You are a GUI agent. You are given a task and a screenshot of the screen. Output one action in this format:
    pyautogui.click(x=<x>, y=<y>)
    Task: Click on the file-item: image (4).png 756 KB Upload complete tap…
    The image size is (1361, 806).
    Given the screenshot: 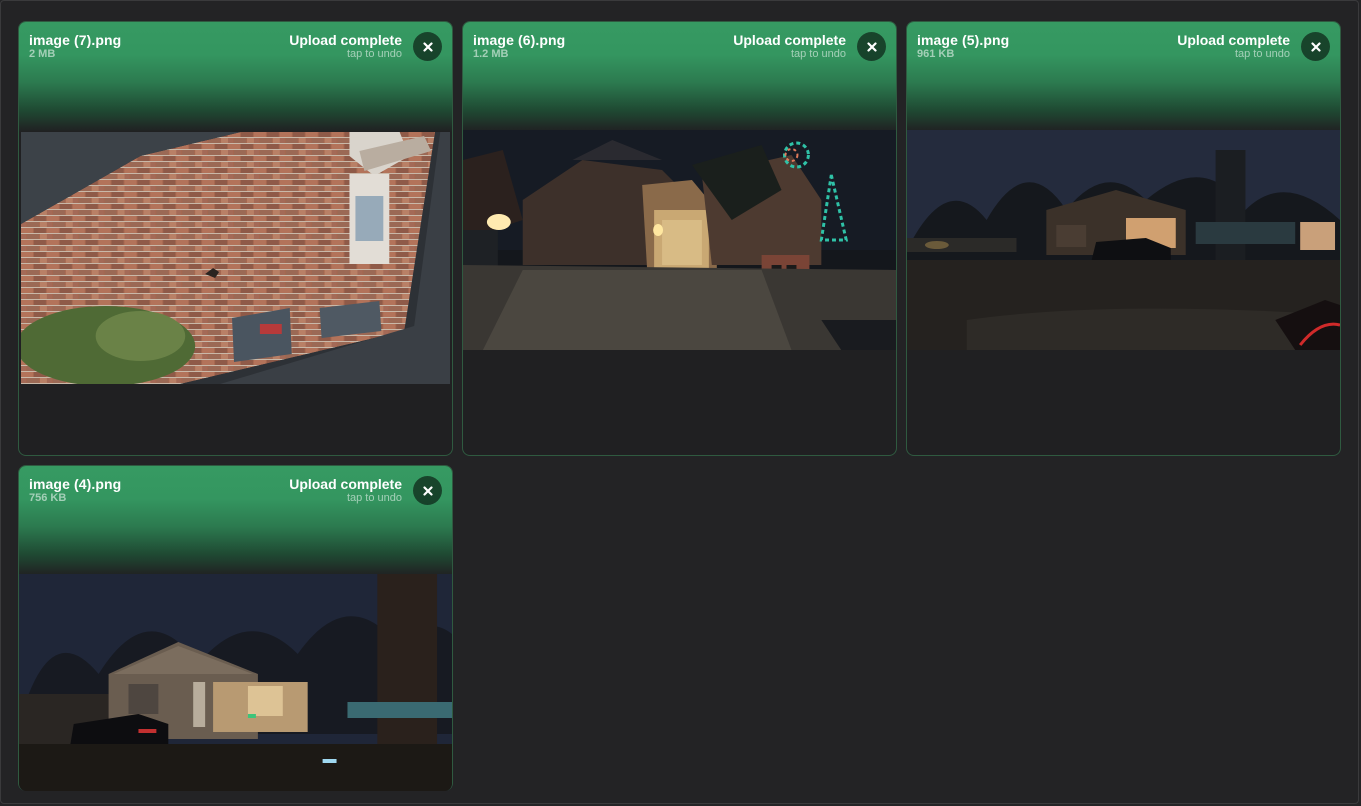 What is the action you would take?
    pyautogui.click(x=235, y=628)
    